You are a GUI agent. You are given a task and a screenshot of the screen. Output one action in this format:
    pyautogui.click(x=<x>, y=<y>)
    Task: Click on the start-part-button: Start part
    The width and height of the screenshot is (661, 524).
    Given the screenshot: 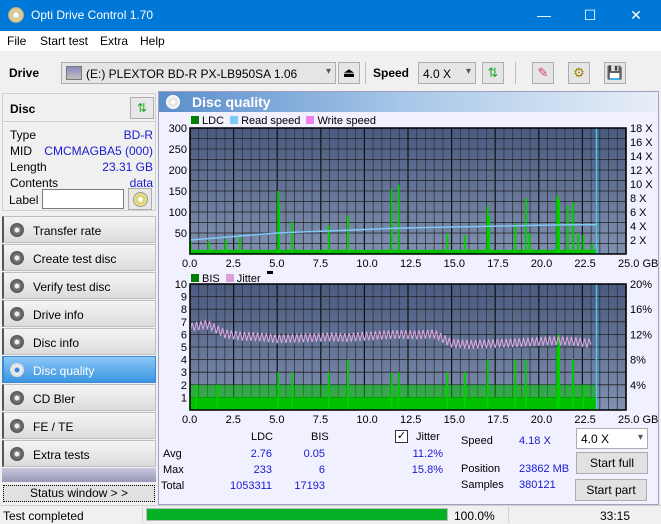 What is the action you would take?
    pyautogui.click(x=611, y=490)
    